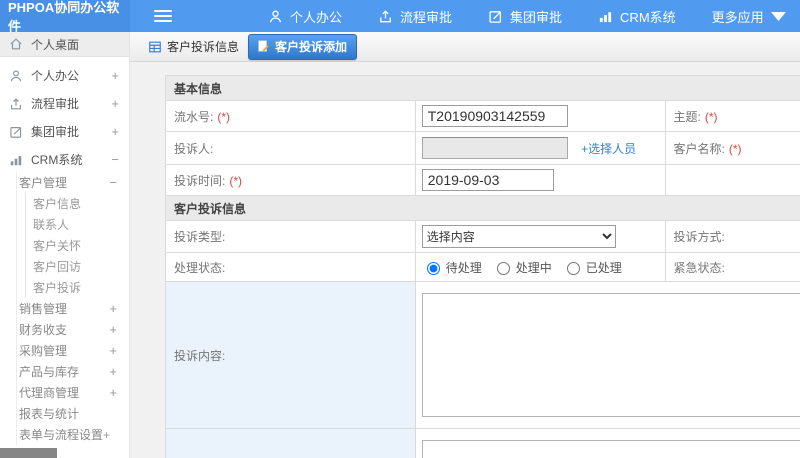 Image resolution: width=800 pixels, height=458 pixels. I want to click on field-label: 主题:, so click(687, 116).